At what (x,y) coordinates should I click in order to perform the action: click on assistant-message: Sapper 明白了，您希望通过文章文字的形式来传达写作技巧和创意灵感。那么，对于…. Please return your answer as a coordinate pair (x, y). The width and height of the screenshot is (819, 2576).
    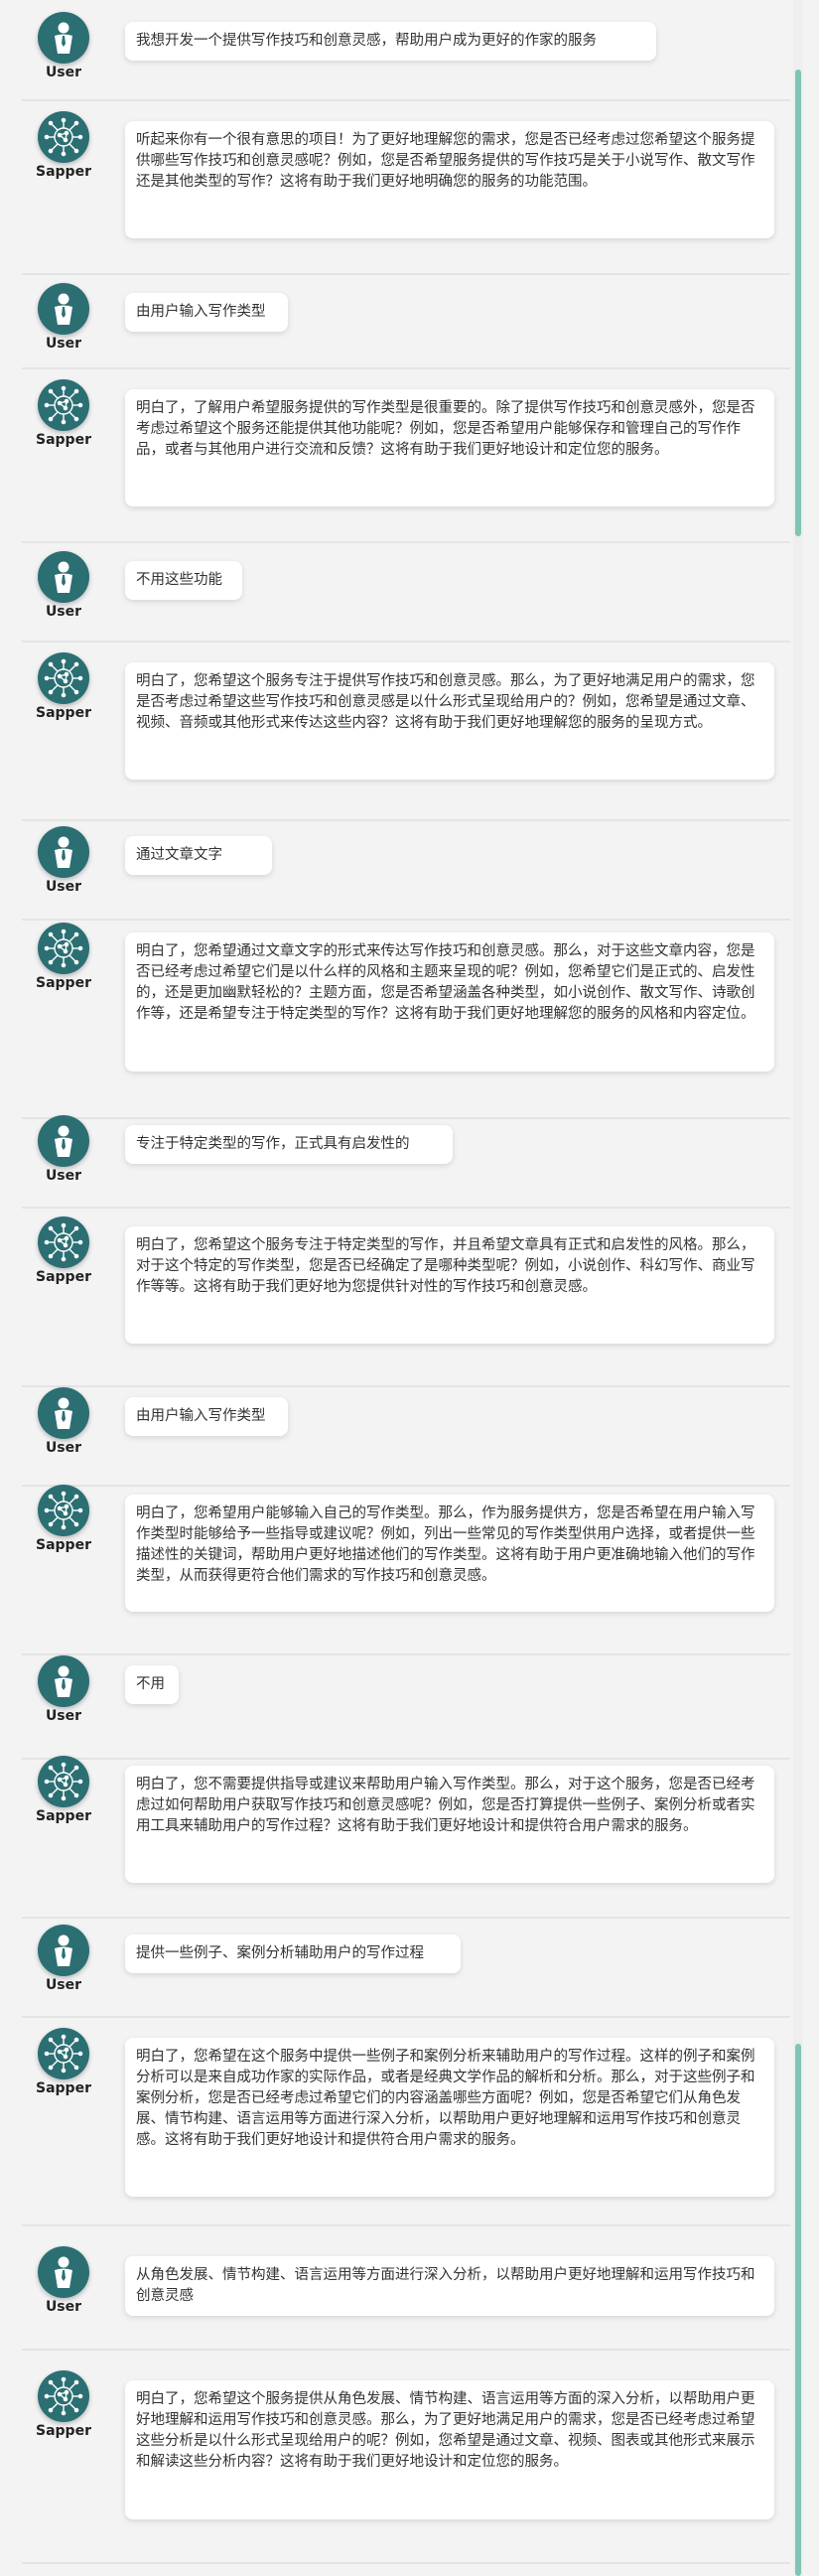
    Looking at the image, I should click on (406, 1019).